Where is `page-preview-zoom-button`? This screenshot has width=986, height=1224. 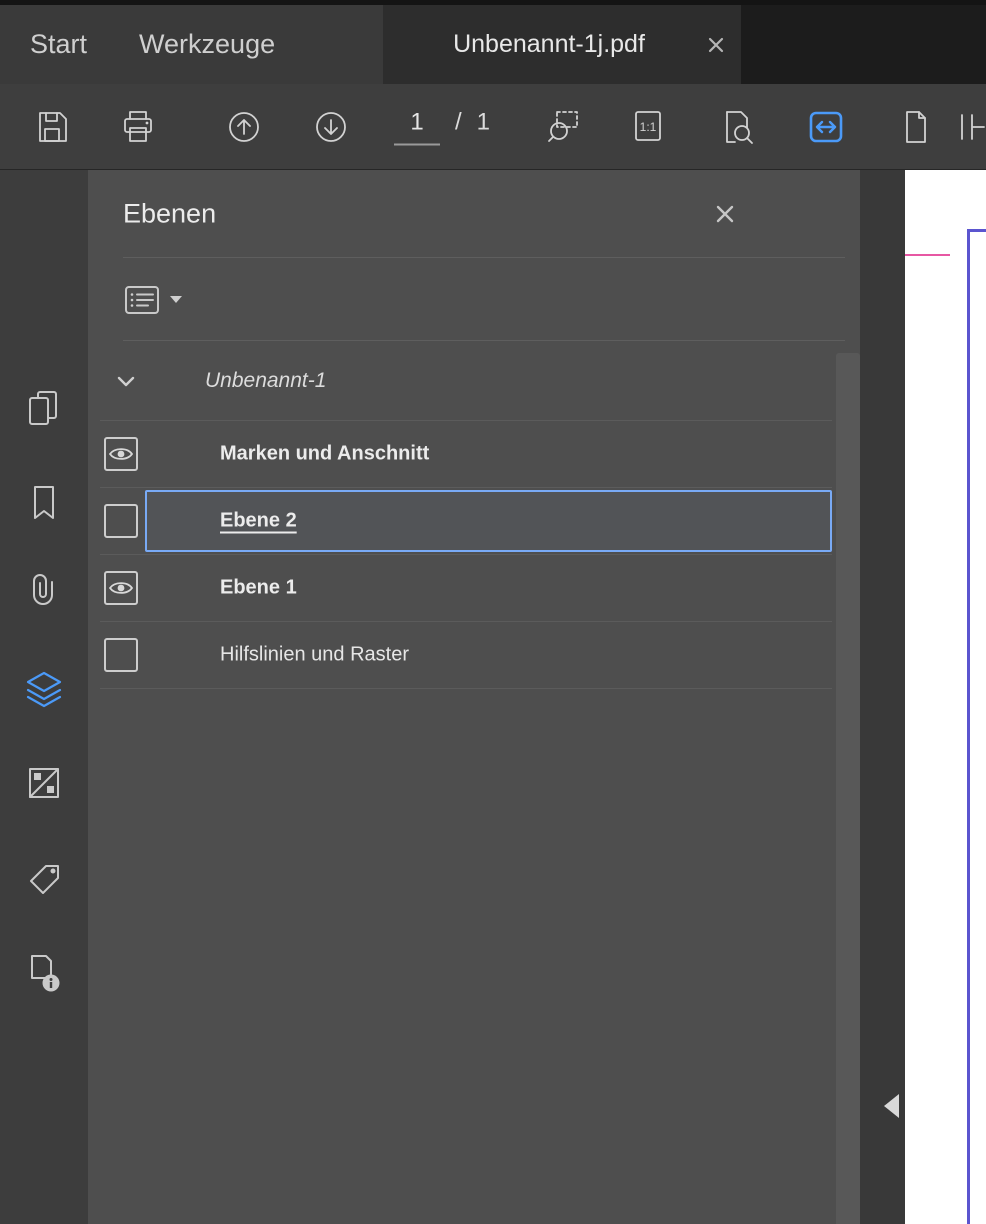
page-preview-zoom-button is located at coordinates (737, 127).